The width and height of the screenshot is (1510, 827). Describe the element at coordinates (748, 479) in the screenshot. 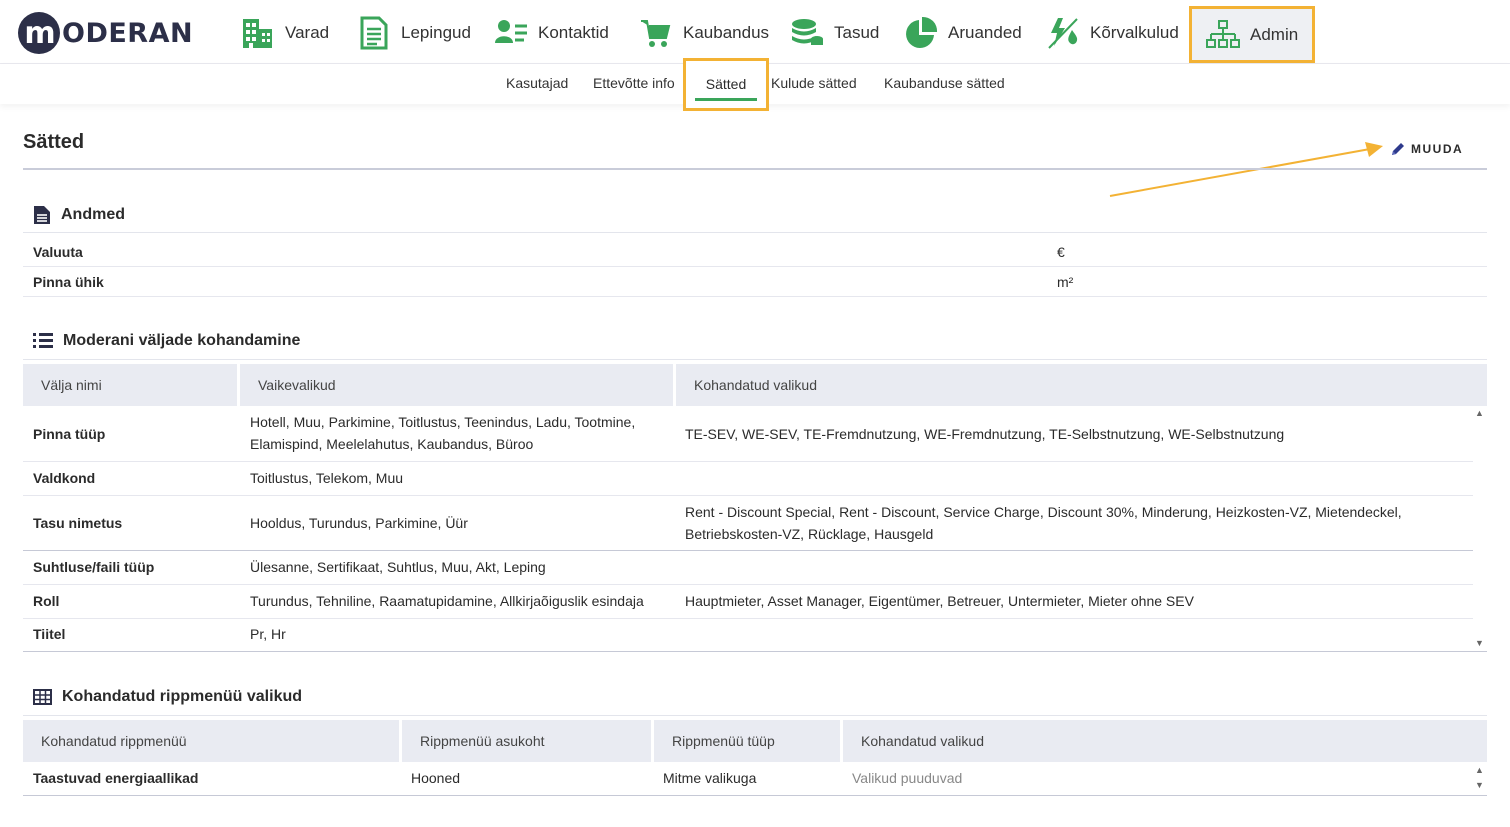

I see `table-row: Valdkond Toitlustus, Telekom, Muu` at that location.